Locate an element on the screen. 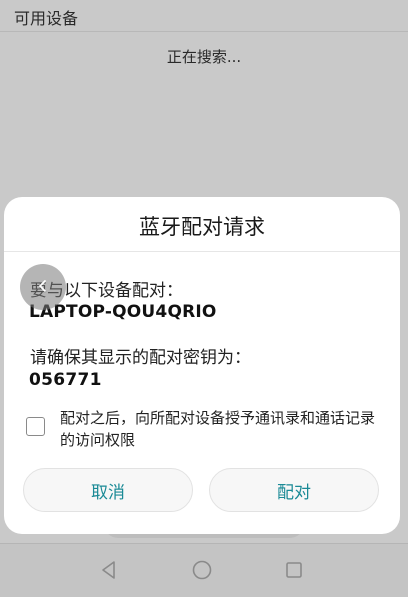 This screenshot has height=597, width=408. home-icon is located at coordinates (202, 570).